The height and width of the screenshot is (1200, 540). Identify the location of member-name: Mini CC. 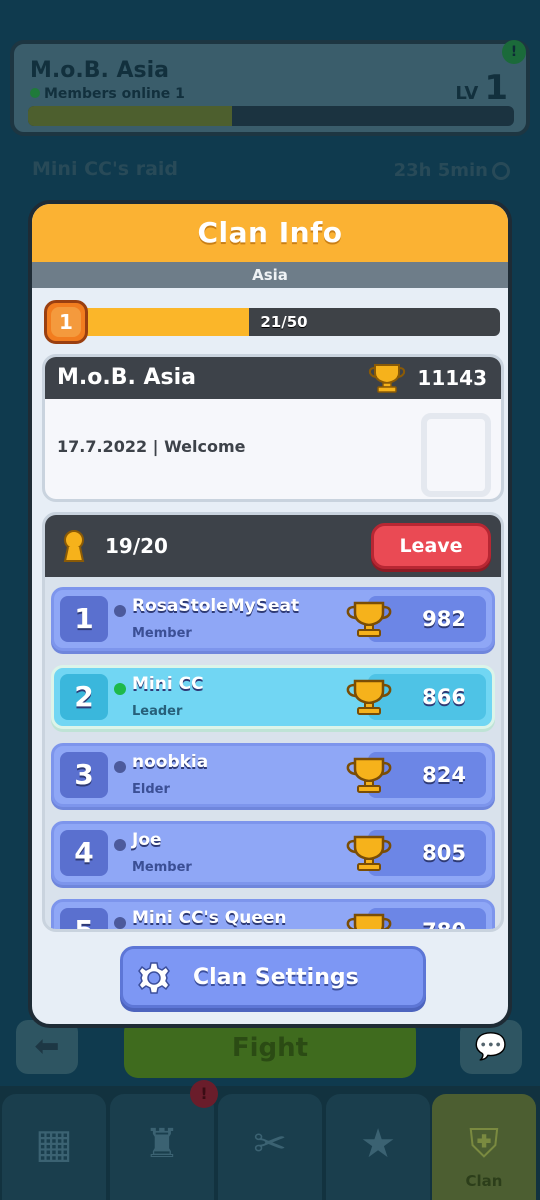
(168, 684).